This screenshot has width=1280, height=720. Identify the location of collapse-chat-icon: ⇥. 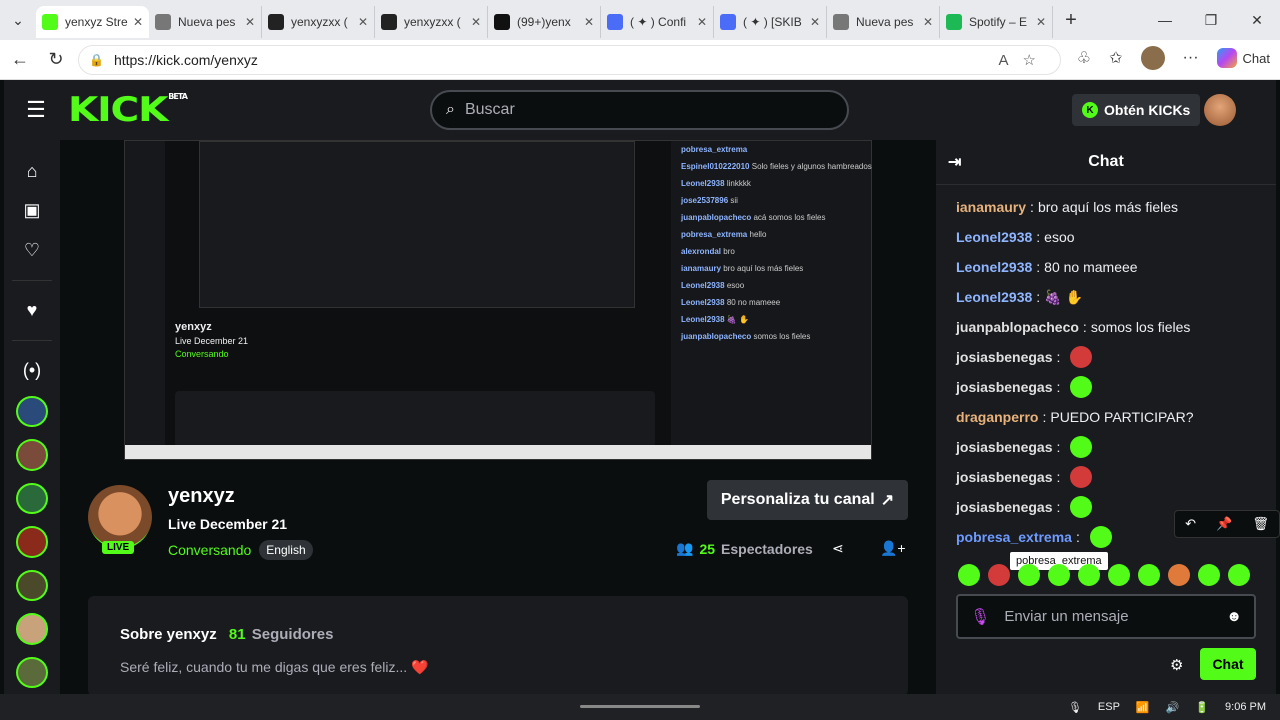
(954, 162).